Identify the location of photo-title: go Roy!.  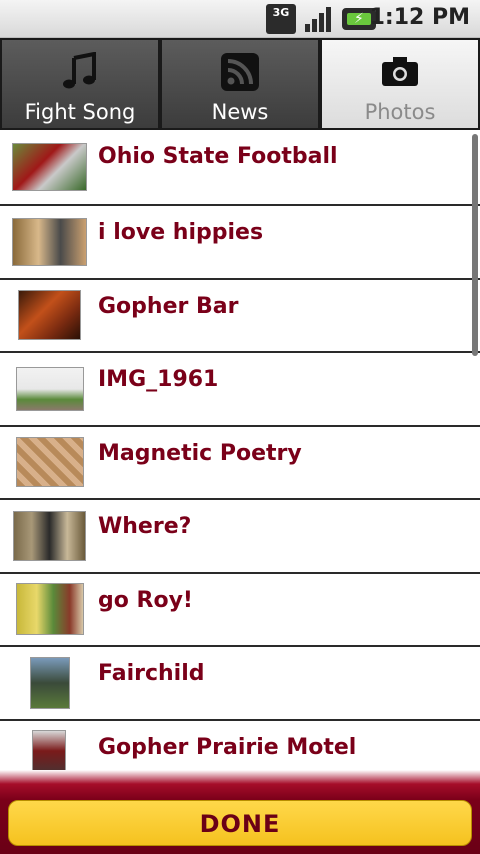
(145, 600).